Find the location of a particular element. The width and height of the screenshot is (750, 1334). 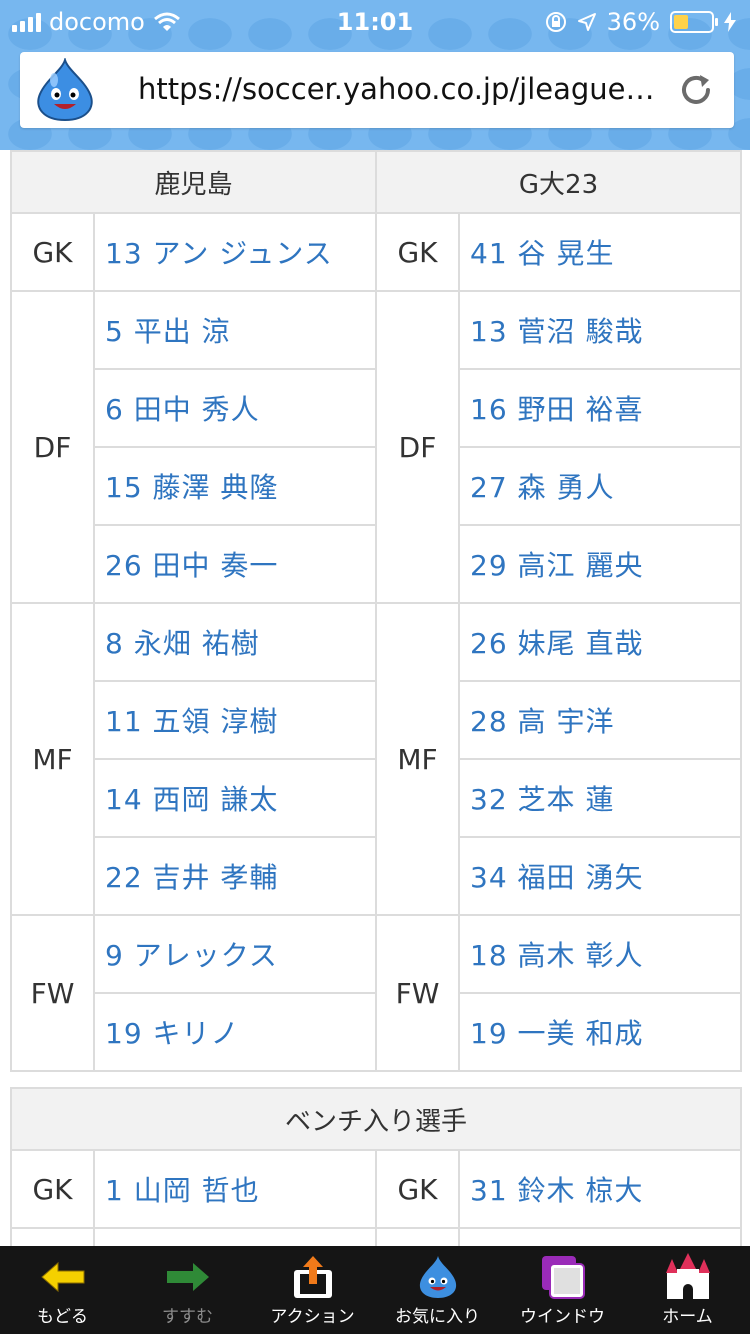

back-button: もどる is located at coordinates (62, 1290).